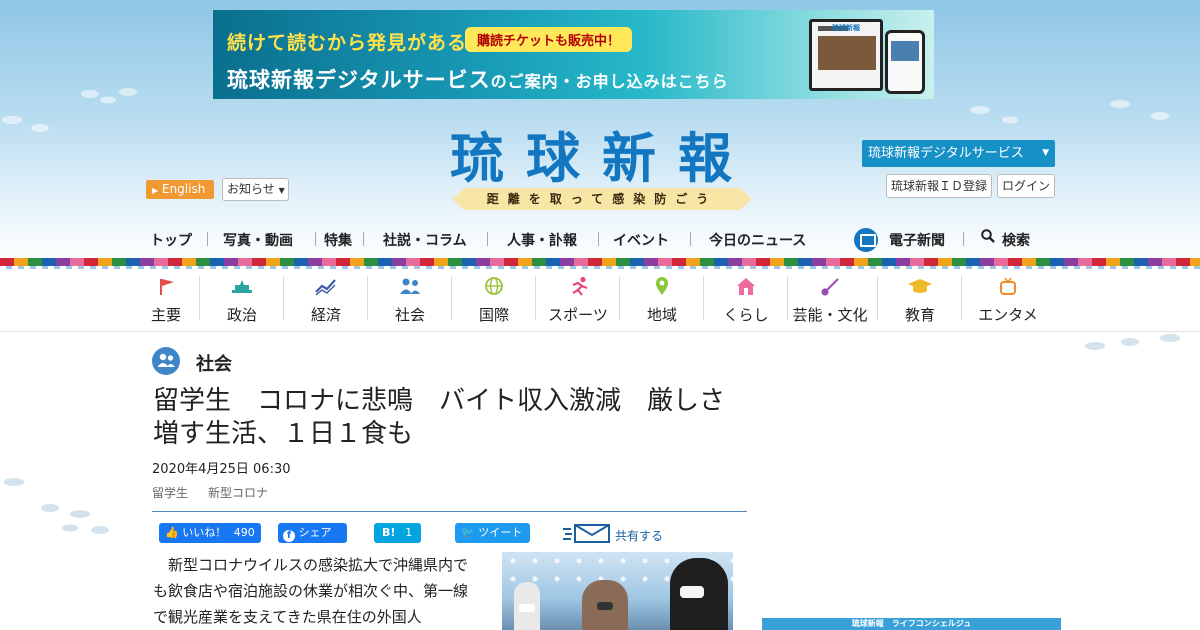  What do you see at coordinates (204, 532) in the screenshot?
I see `like-label: いいね！` at bounding box center [204, 532].